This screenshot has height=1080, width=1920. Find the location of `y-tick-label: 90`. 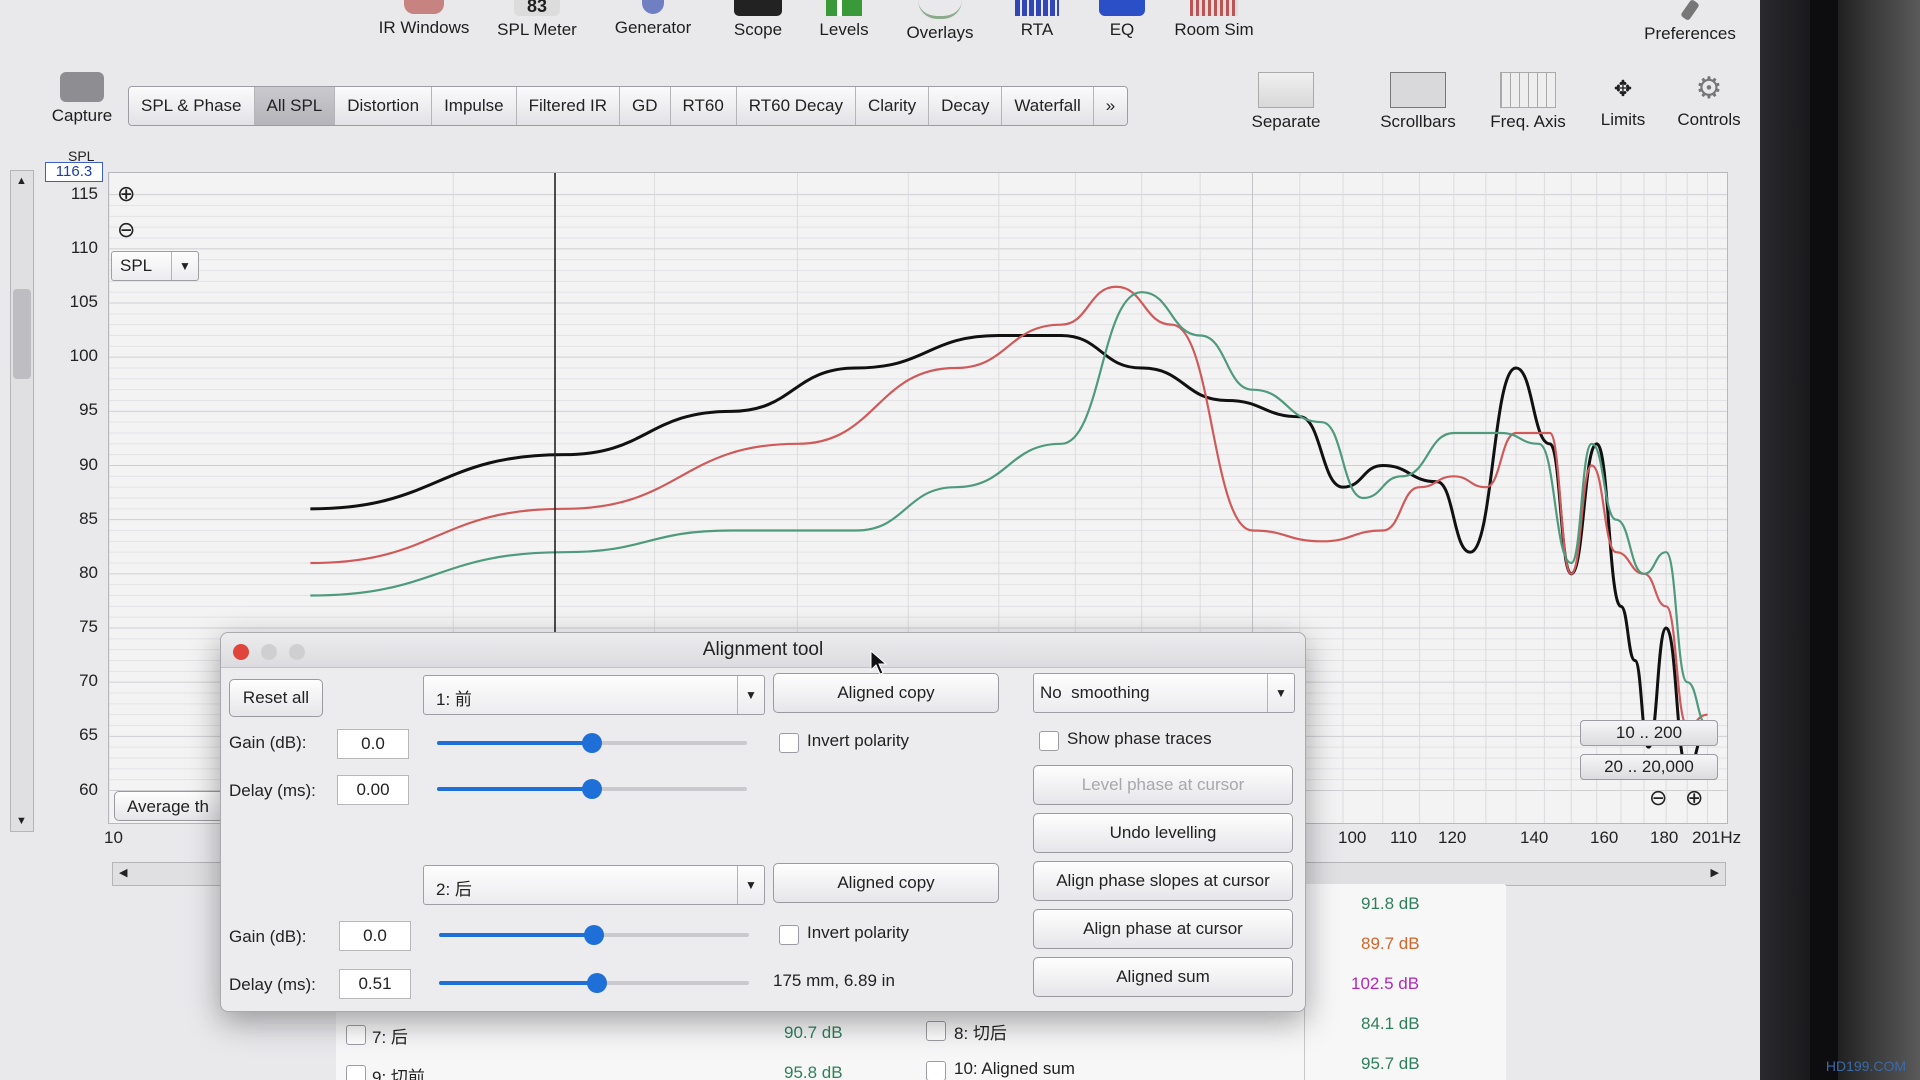

y-tick-label: 90 is located at coordinates (88, 464).